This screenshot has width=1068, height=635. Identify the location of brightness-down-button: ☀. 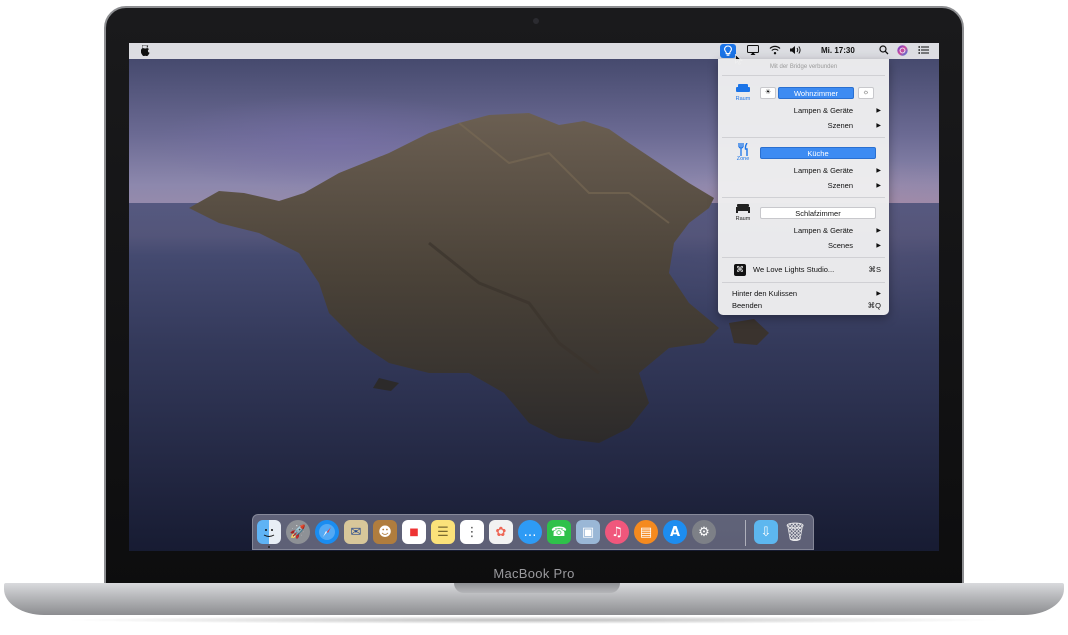
(768, 93).